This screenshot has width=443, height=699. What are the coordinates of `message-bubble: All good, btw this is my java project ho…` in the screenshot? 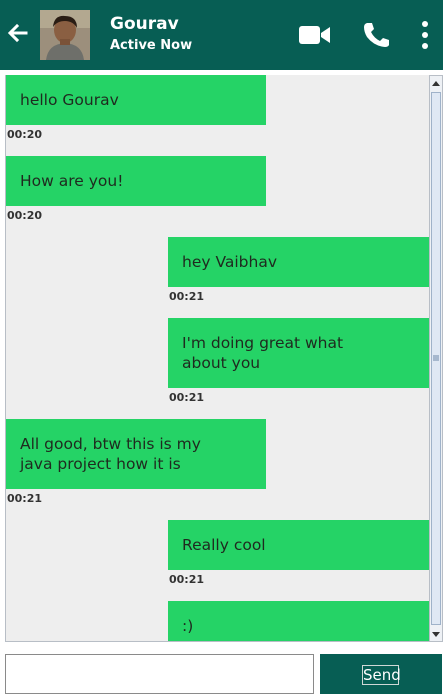 It's located at (136, 454).